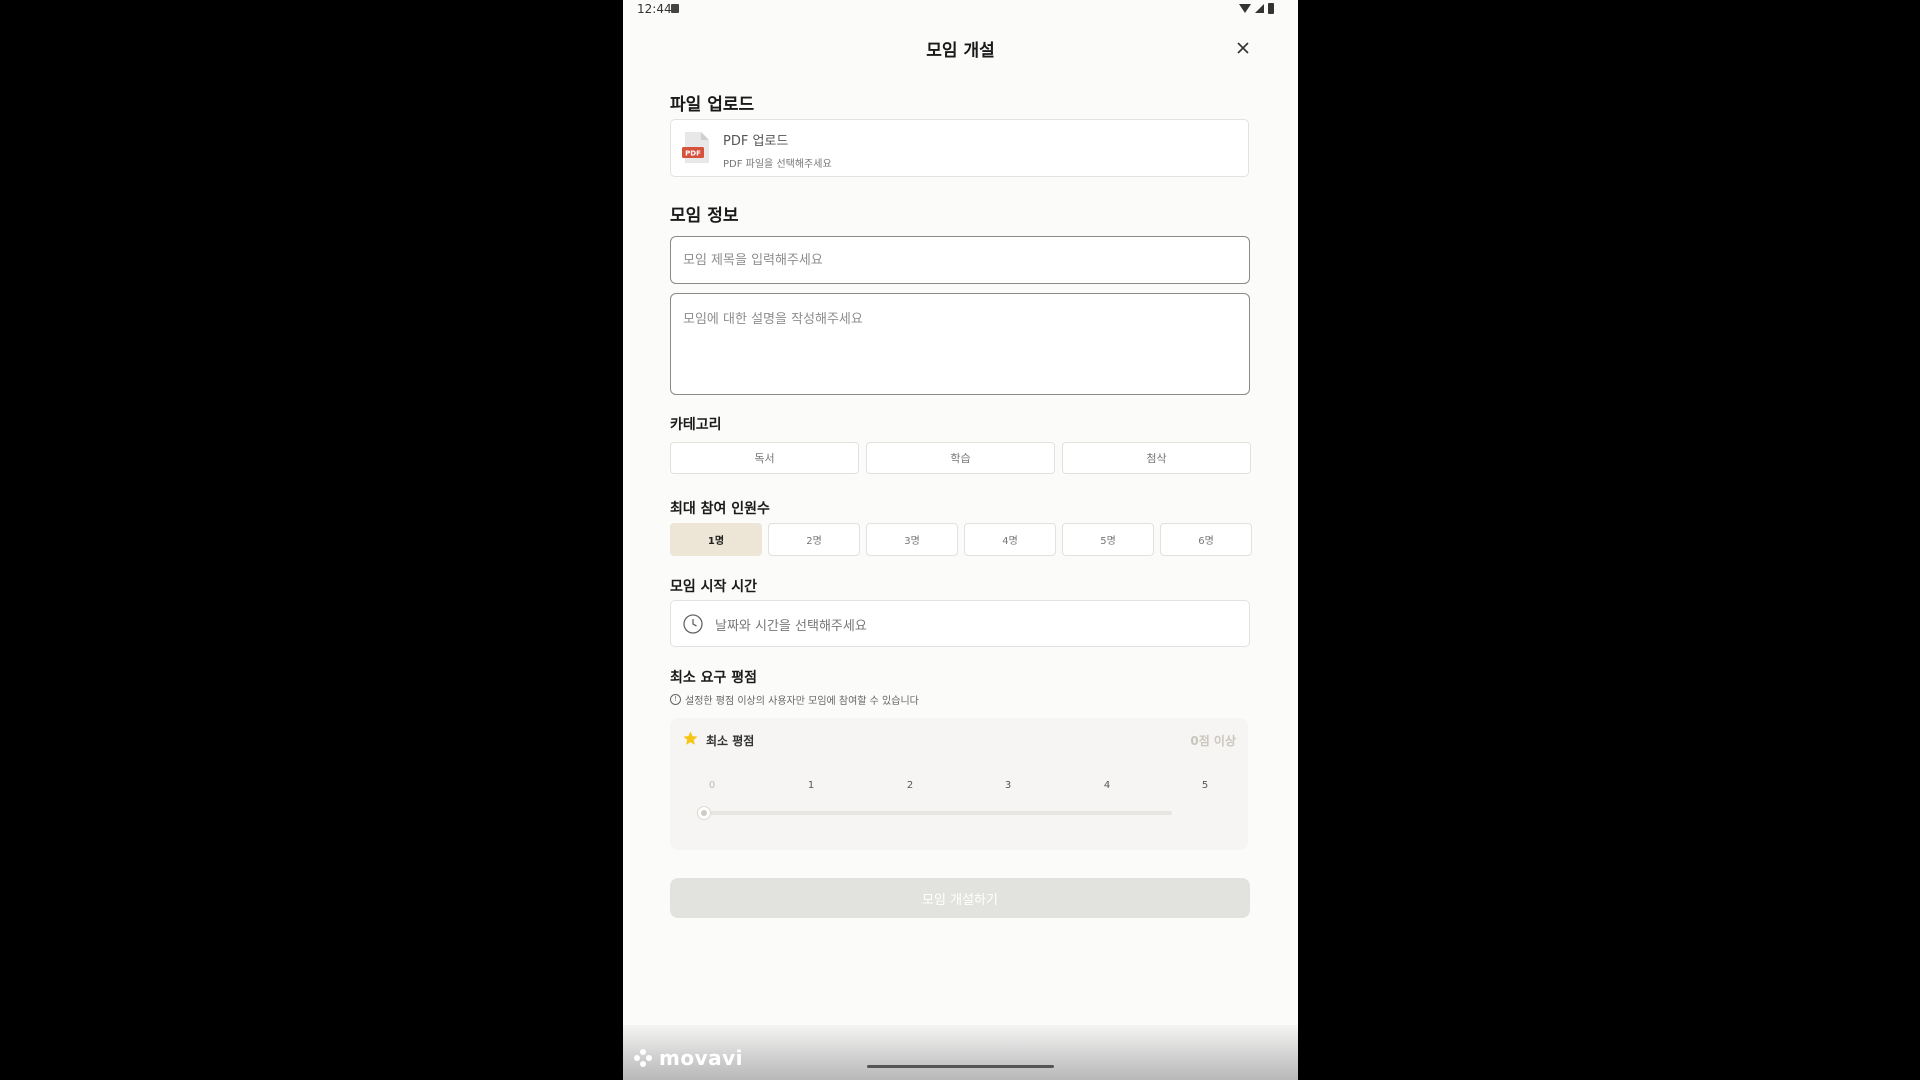  I want to click on category-chip-study: 학습, so click(960, 458).